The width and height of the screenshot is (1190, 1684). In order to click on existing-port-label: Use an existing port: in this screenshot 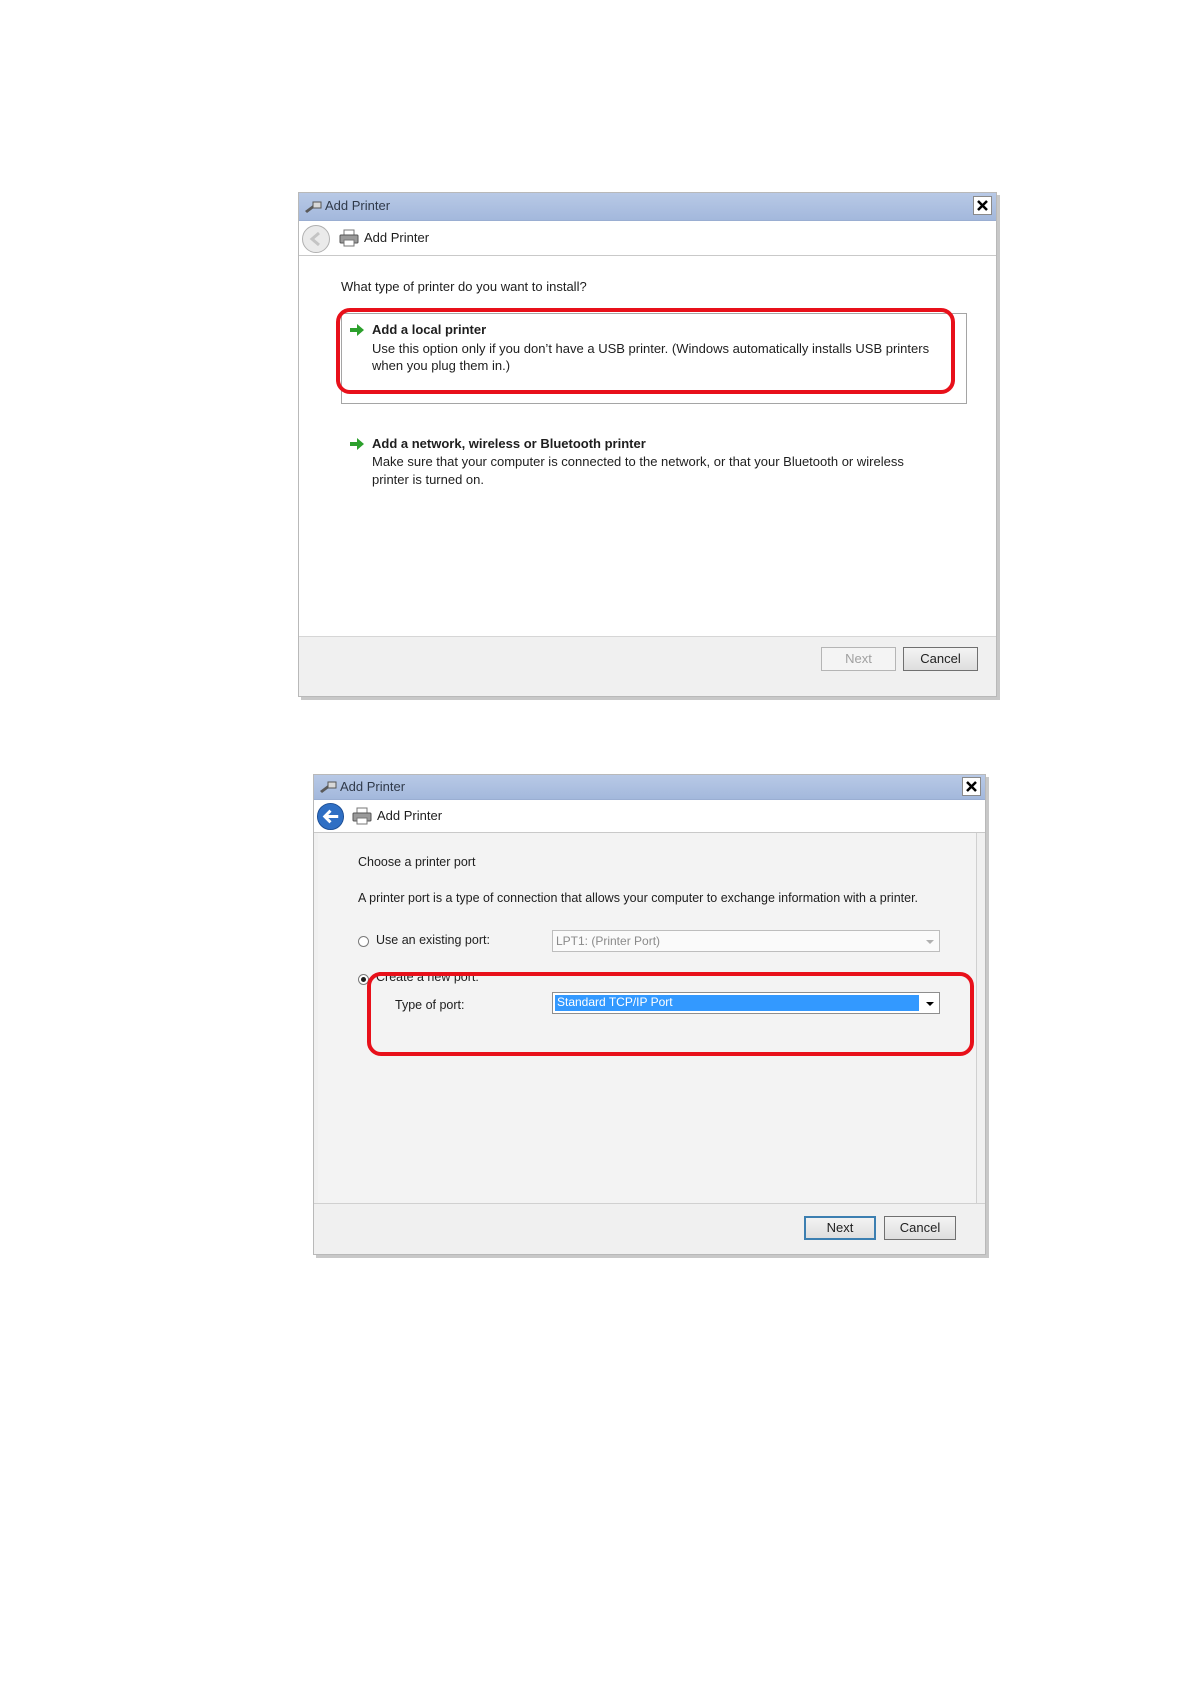, I will do `click(433, 940)`.